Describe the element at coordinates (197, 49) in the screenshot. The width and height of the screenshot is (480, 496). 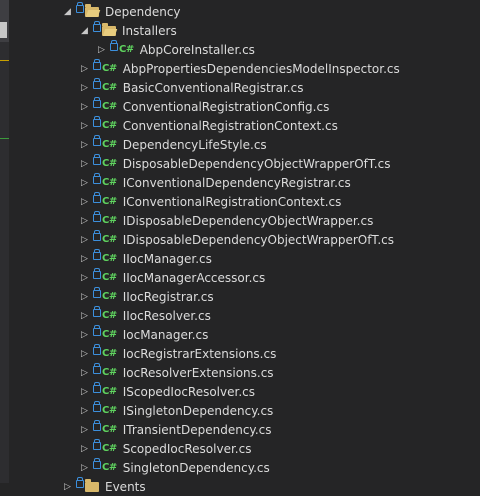
I see `file-label: AbpCoreInstaller.cs` at that location.